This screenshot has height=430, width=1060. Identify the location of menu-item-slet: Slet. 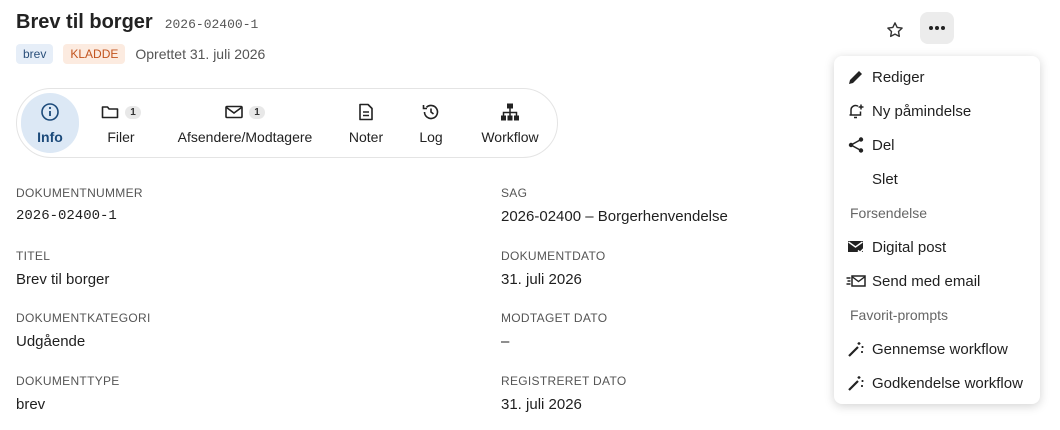
(937, 179).